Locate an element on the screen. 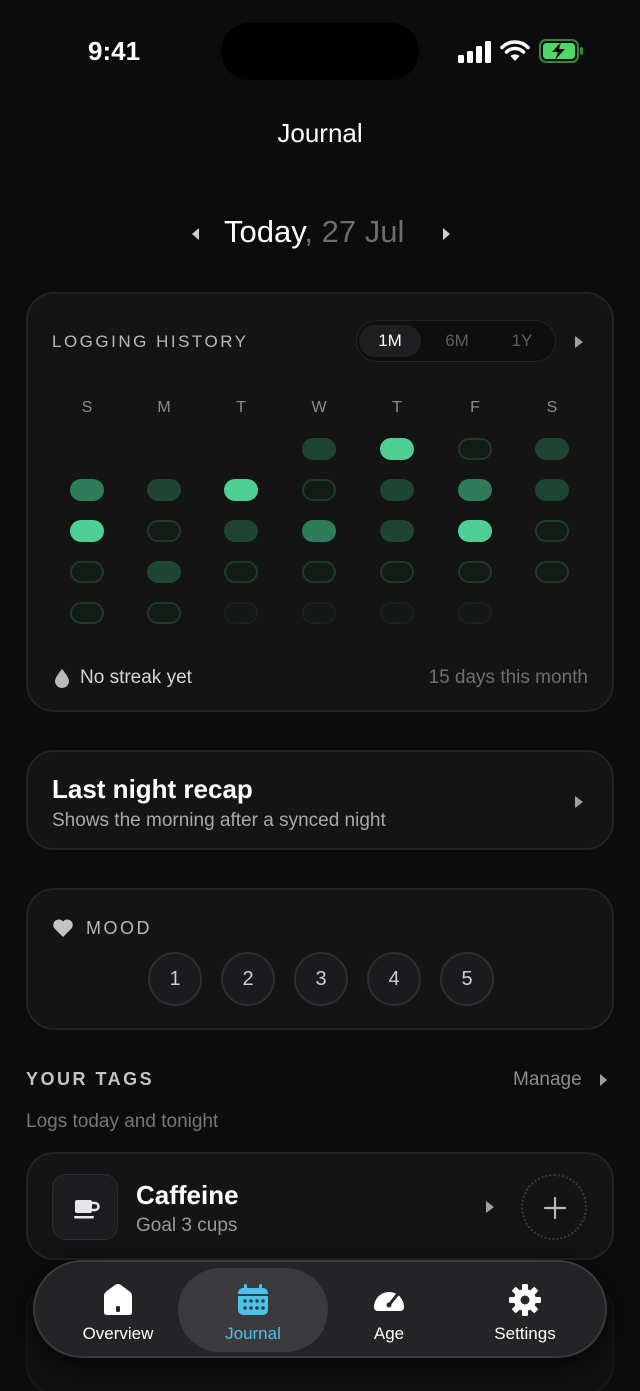 This screenshot has height=1391, width=640. mood-option-5: 5 is located at coordinates (467, 979).